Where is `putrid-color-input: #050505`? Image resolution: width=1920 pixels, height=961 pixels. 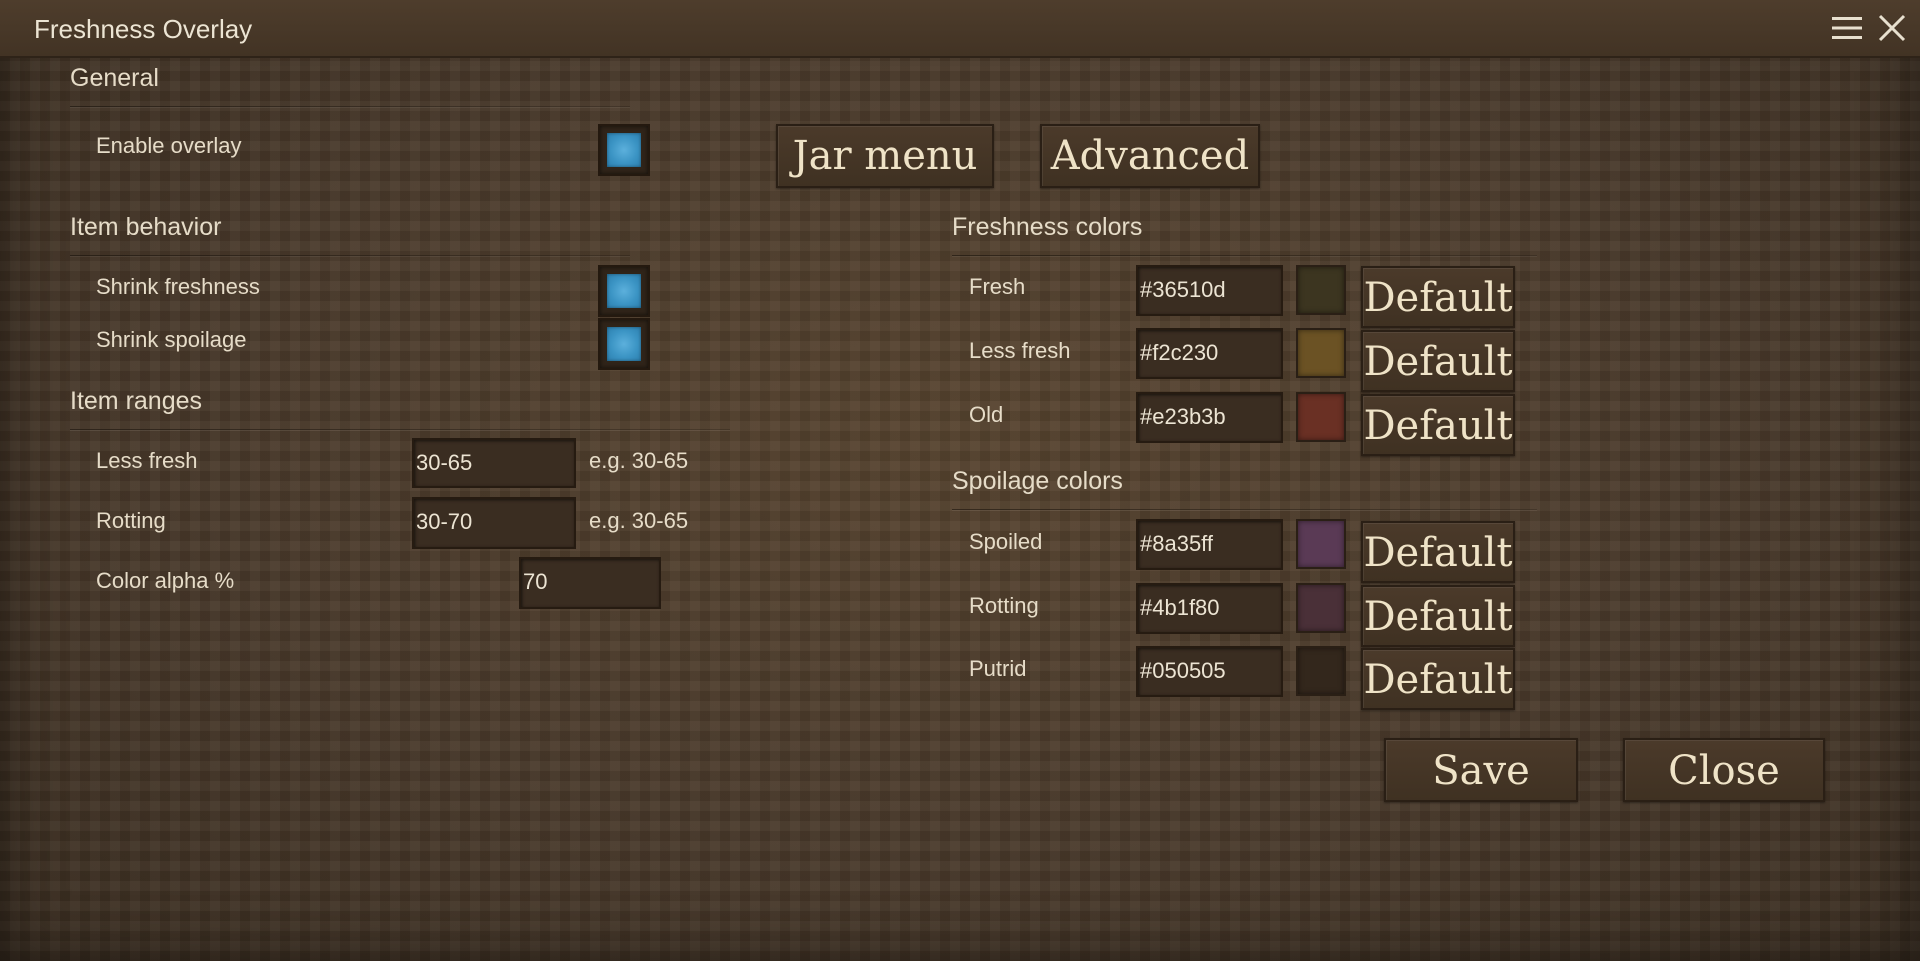 putrid-color-input: #050505 is located at coordinates (1209, 671).